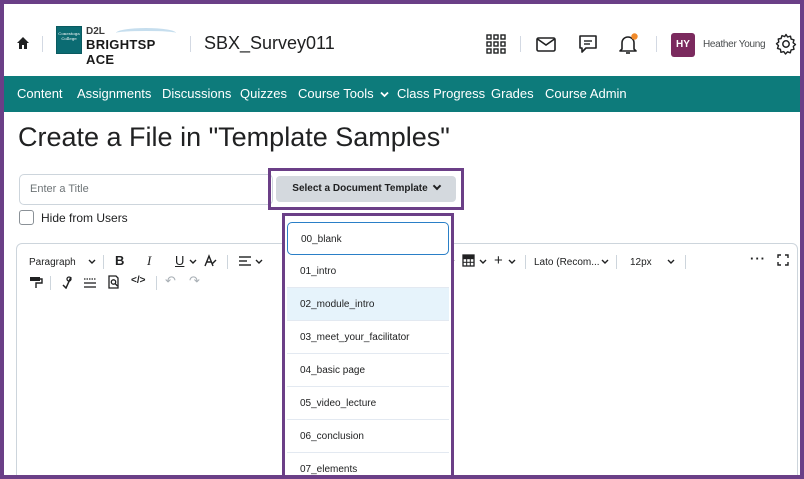  What do you see at coordinates (512, 93) in the screenshot?
I see `nav-item-grades: Grades` at bounding box center [512, 93].